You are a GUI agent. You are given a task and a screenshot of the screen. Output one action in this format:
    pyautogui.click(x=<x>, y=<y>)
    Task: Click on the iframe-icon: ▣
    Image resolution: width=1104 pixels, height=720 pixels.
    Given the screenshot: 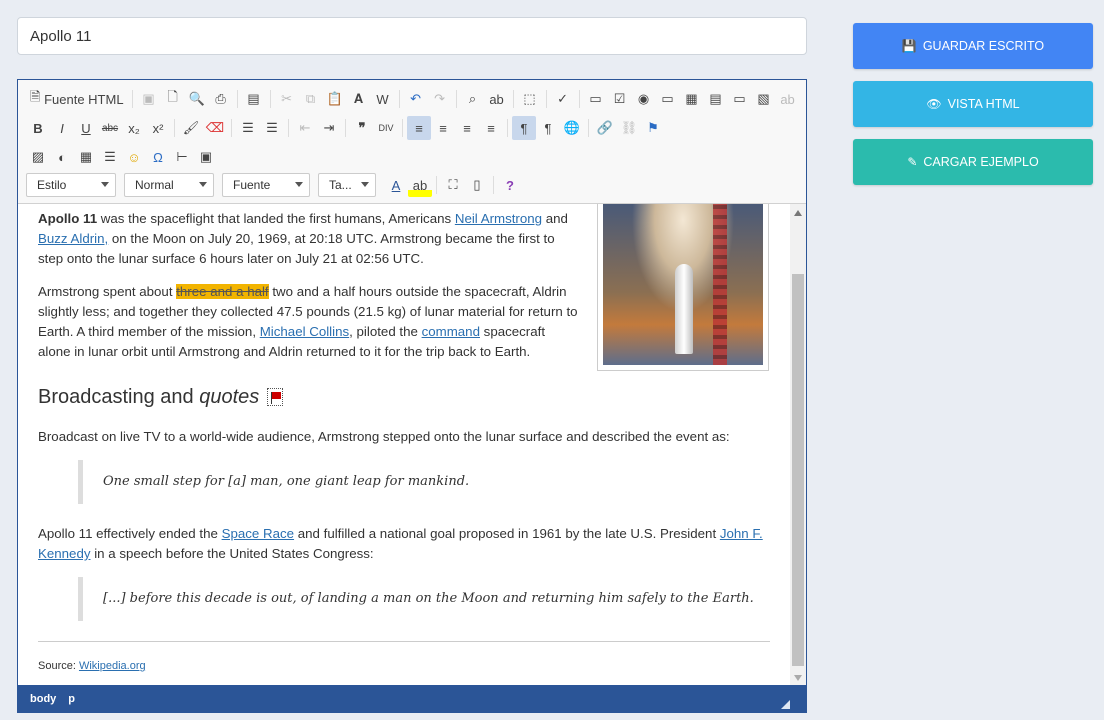 What is the action you would take?
    pyautogui.click(x=206, y=157)
    